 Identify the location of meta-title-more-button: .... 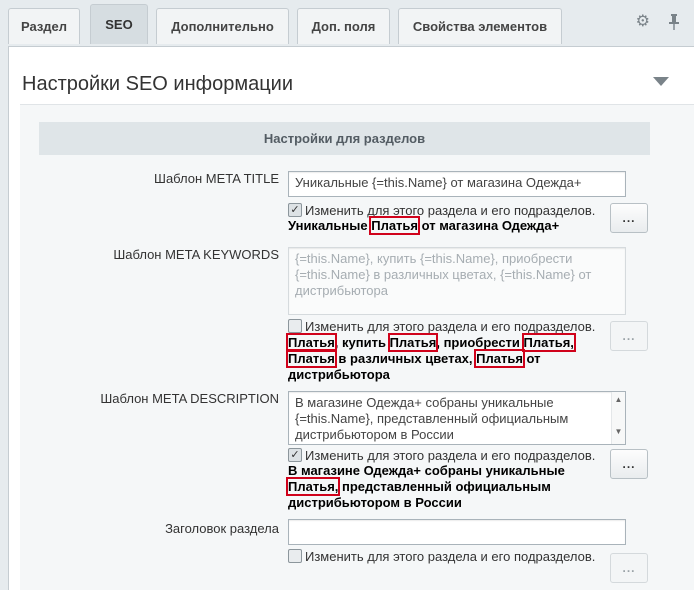
(629, 218).